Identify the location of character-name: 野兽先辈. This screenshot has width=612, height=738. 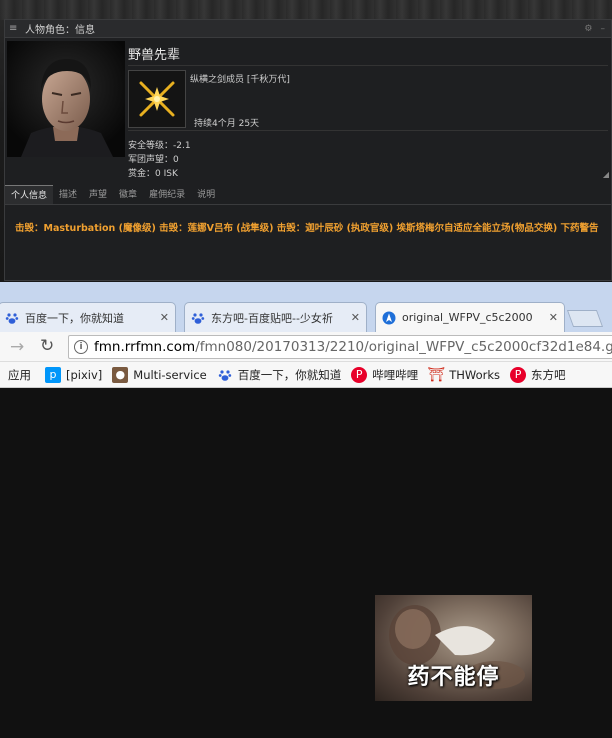
(154, 55).